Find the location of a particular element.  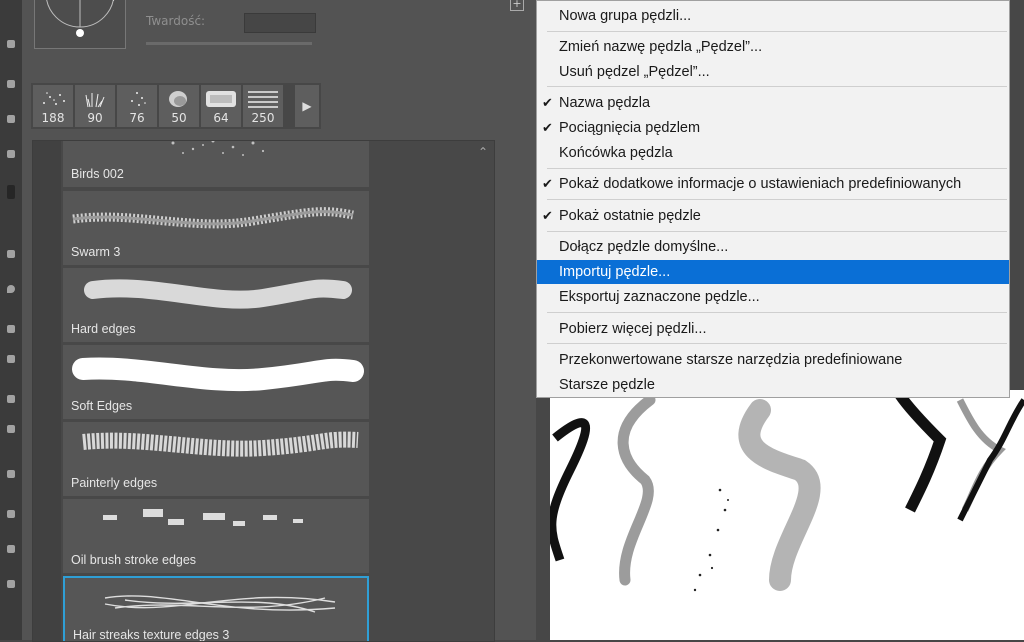

brush-name: Soft Edges is located at coordinates (102, 406).